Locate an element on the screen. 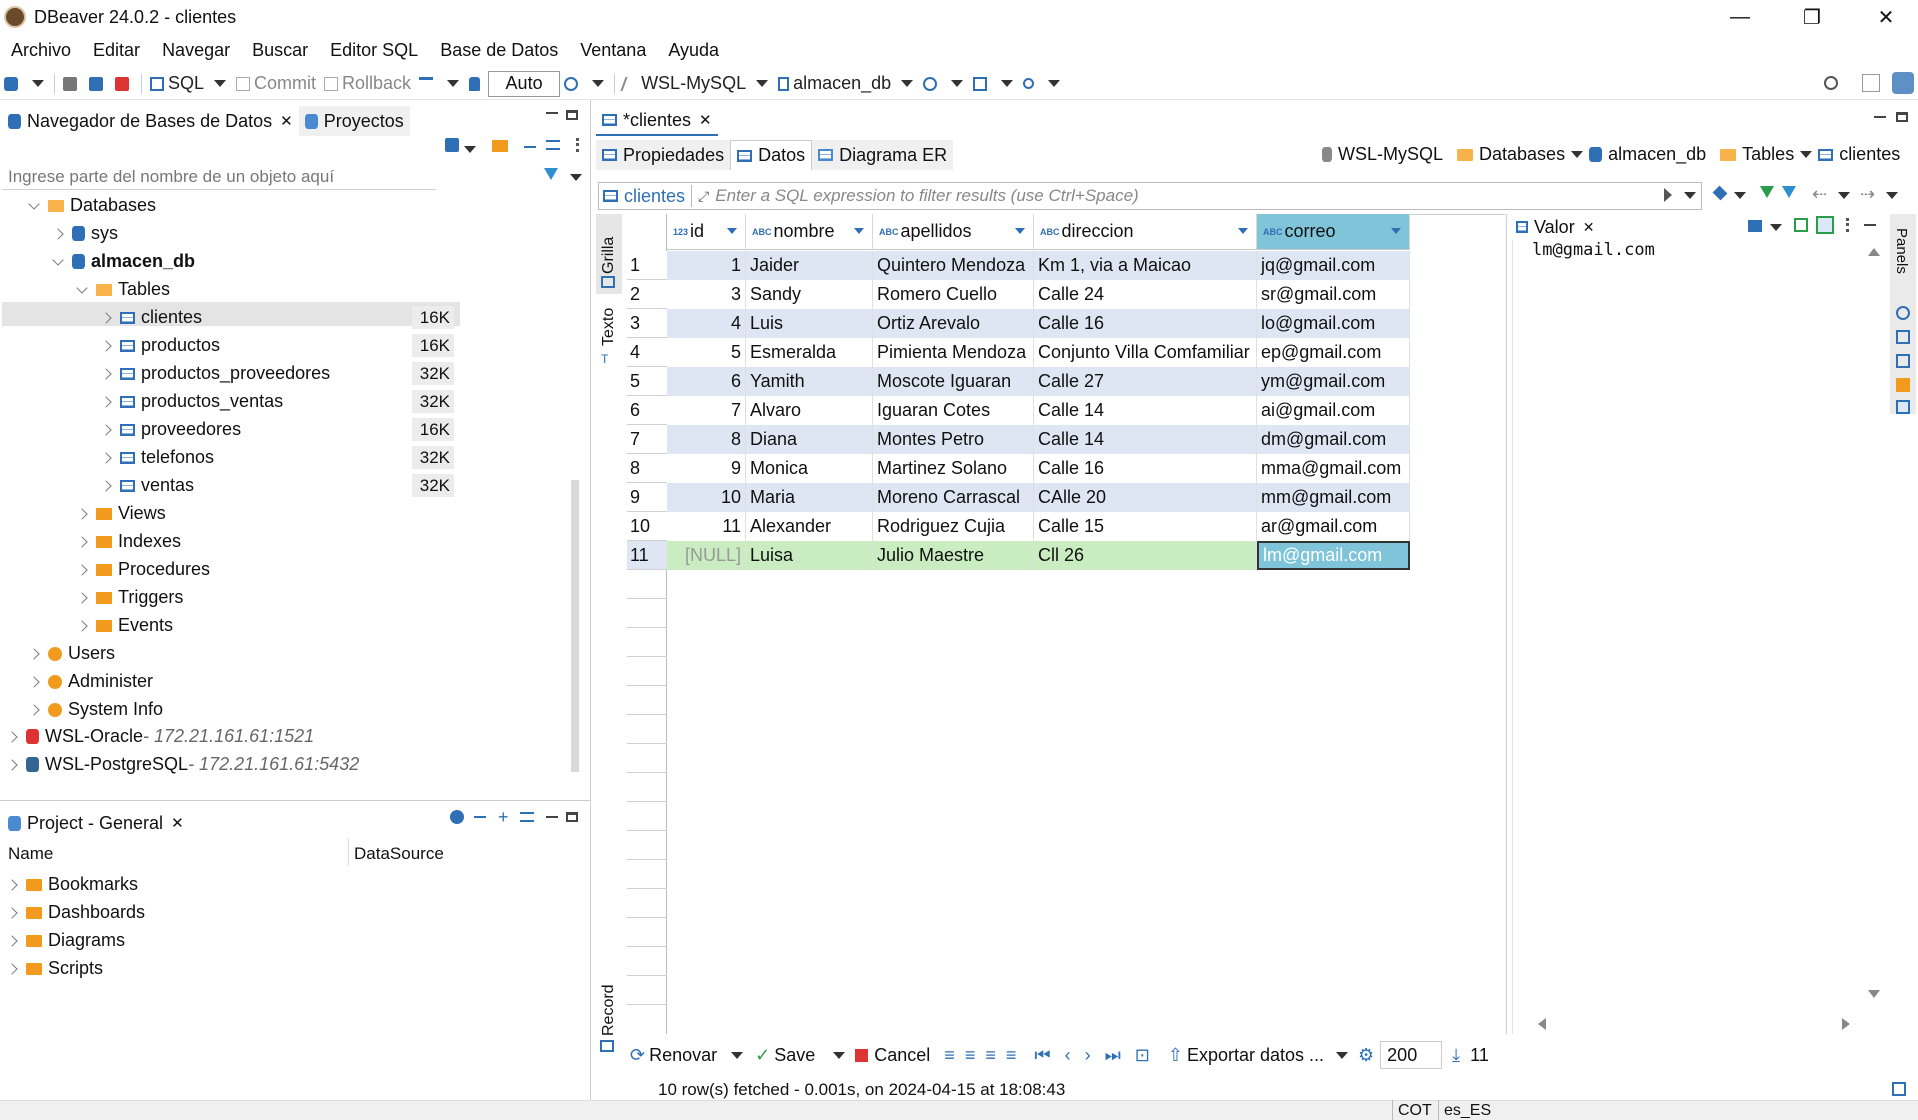 This screenshot has height=1120, width=1918. content-viewer-icon is located at coordinates (1755, 226).